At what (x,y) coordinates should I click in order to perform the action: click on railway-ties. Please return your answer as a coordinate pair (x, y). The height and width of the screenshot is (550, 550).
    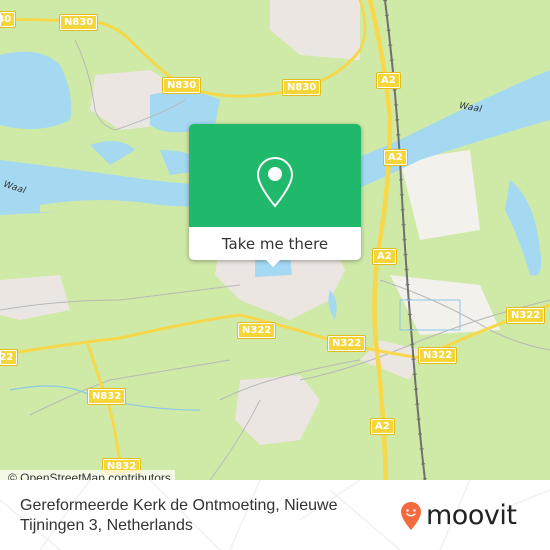
    Looking at the image, I should click on (405, 240).